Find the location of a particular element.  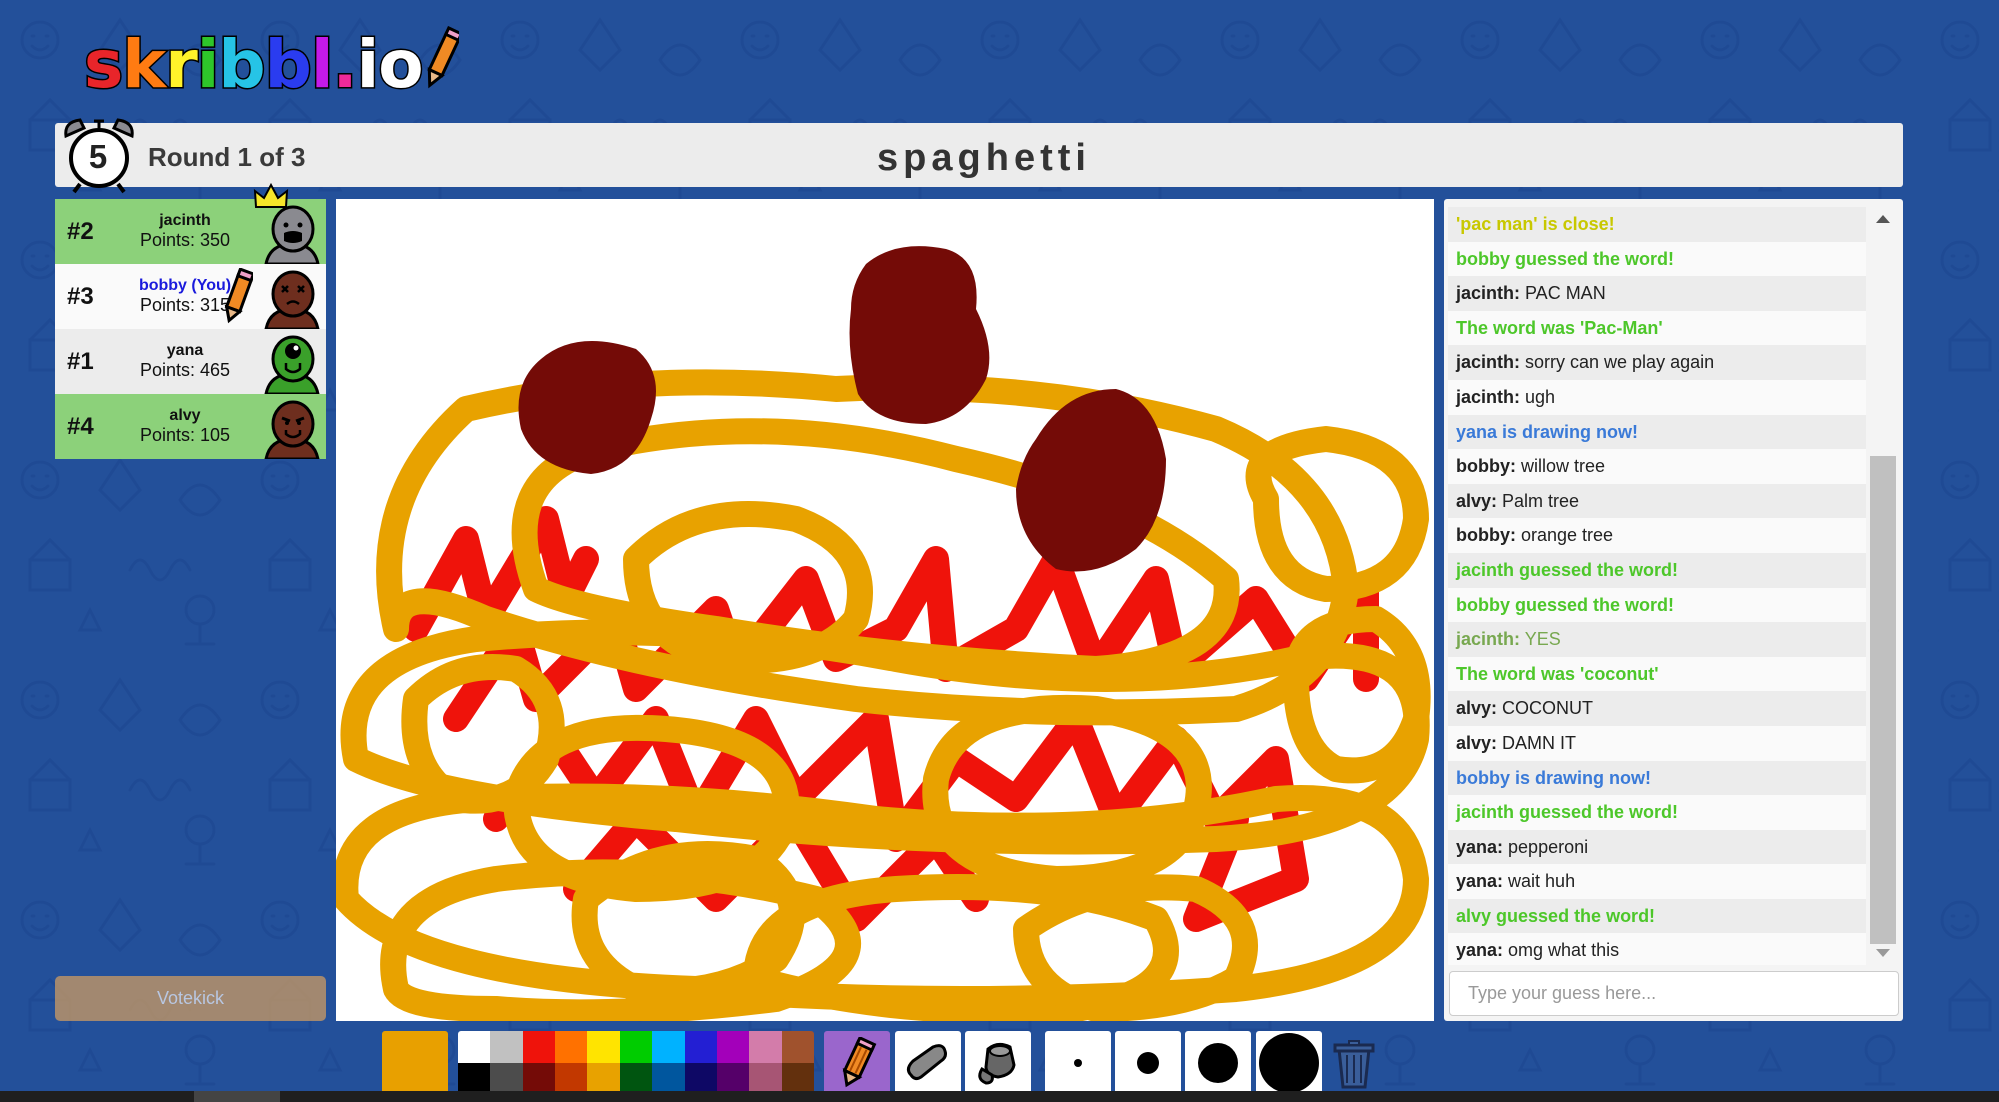

logo-letter: s is located at coordinates (103, 64).